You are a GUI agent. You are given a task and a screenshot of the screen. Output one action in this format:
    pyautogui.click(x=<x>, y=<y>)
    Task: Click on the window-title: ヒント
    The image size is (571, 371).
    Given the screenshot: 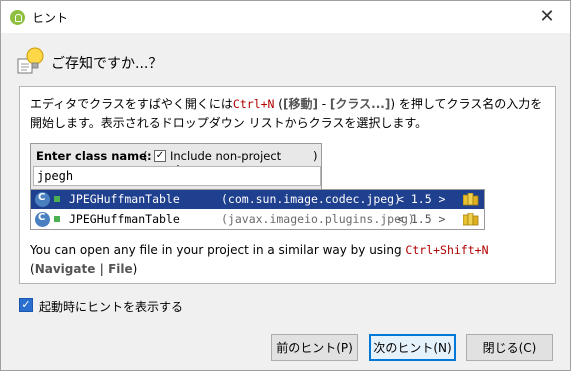 What is the action you would take?
    pyautogui.click(x=50, y=18)
    